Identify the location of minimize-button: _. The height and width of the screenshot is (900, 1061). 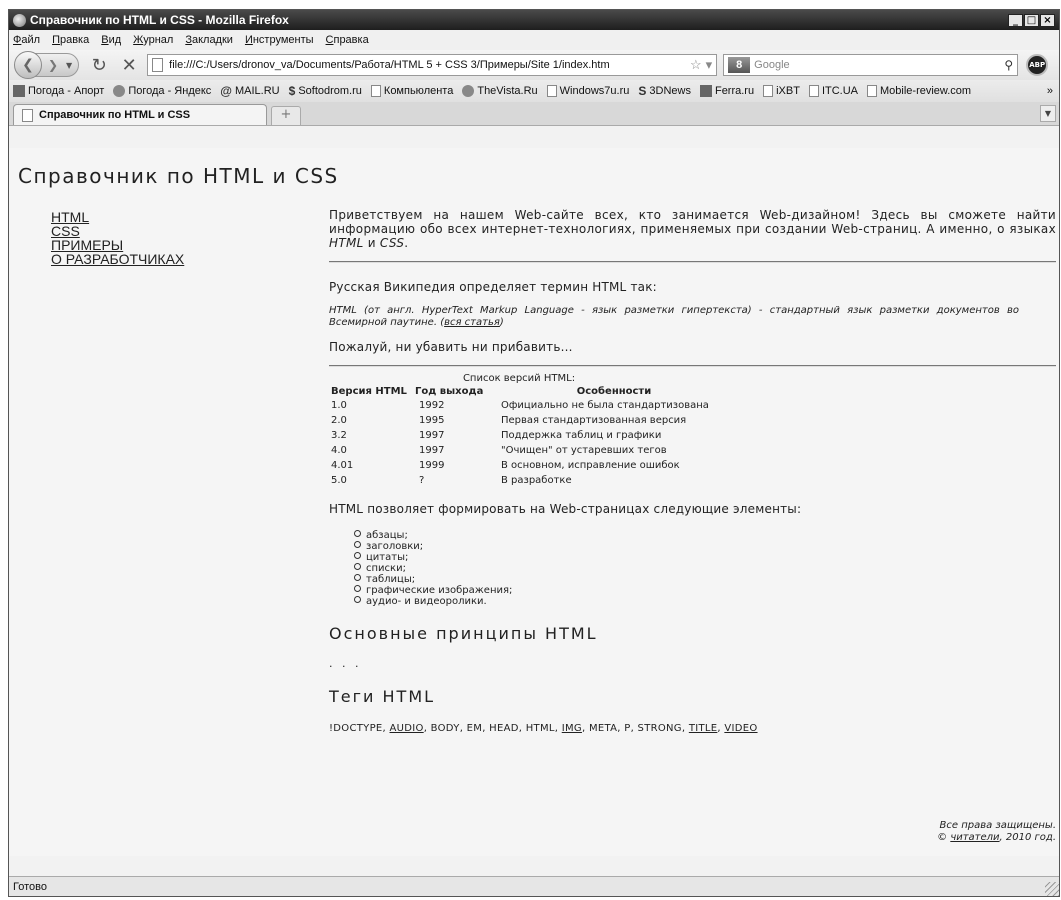
(1015, 20).